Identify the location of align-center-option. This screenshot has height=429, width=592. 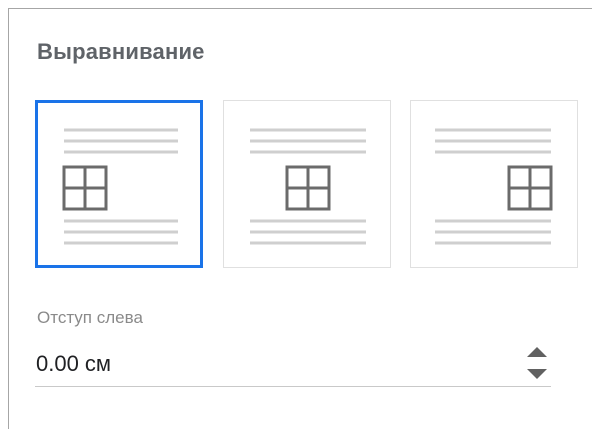
(307, 184).